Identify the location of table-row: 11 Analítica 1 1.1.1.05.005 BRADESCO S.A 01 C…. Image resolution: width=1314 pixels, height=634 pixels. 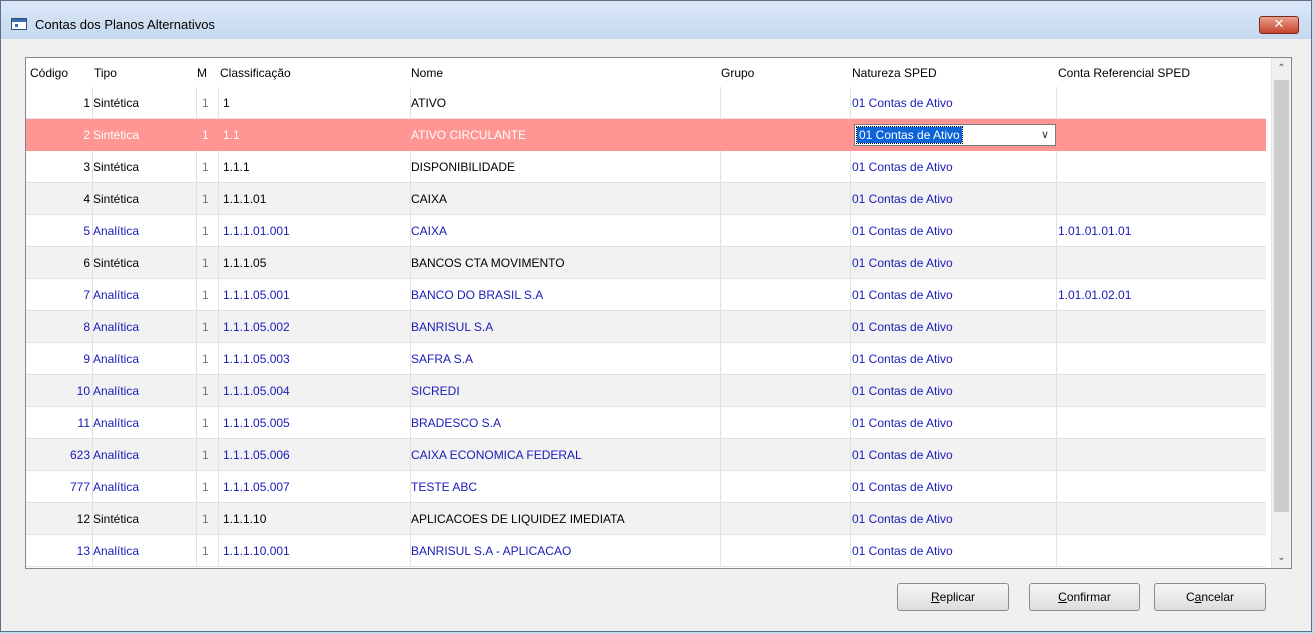
(646, 423).